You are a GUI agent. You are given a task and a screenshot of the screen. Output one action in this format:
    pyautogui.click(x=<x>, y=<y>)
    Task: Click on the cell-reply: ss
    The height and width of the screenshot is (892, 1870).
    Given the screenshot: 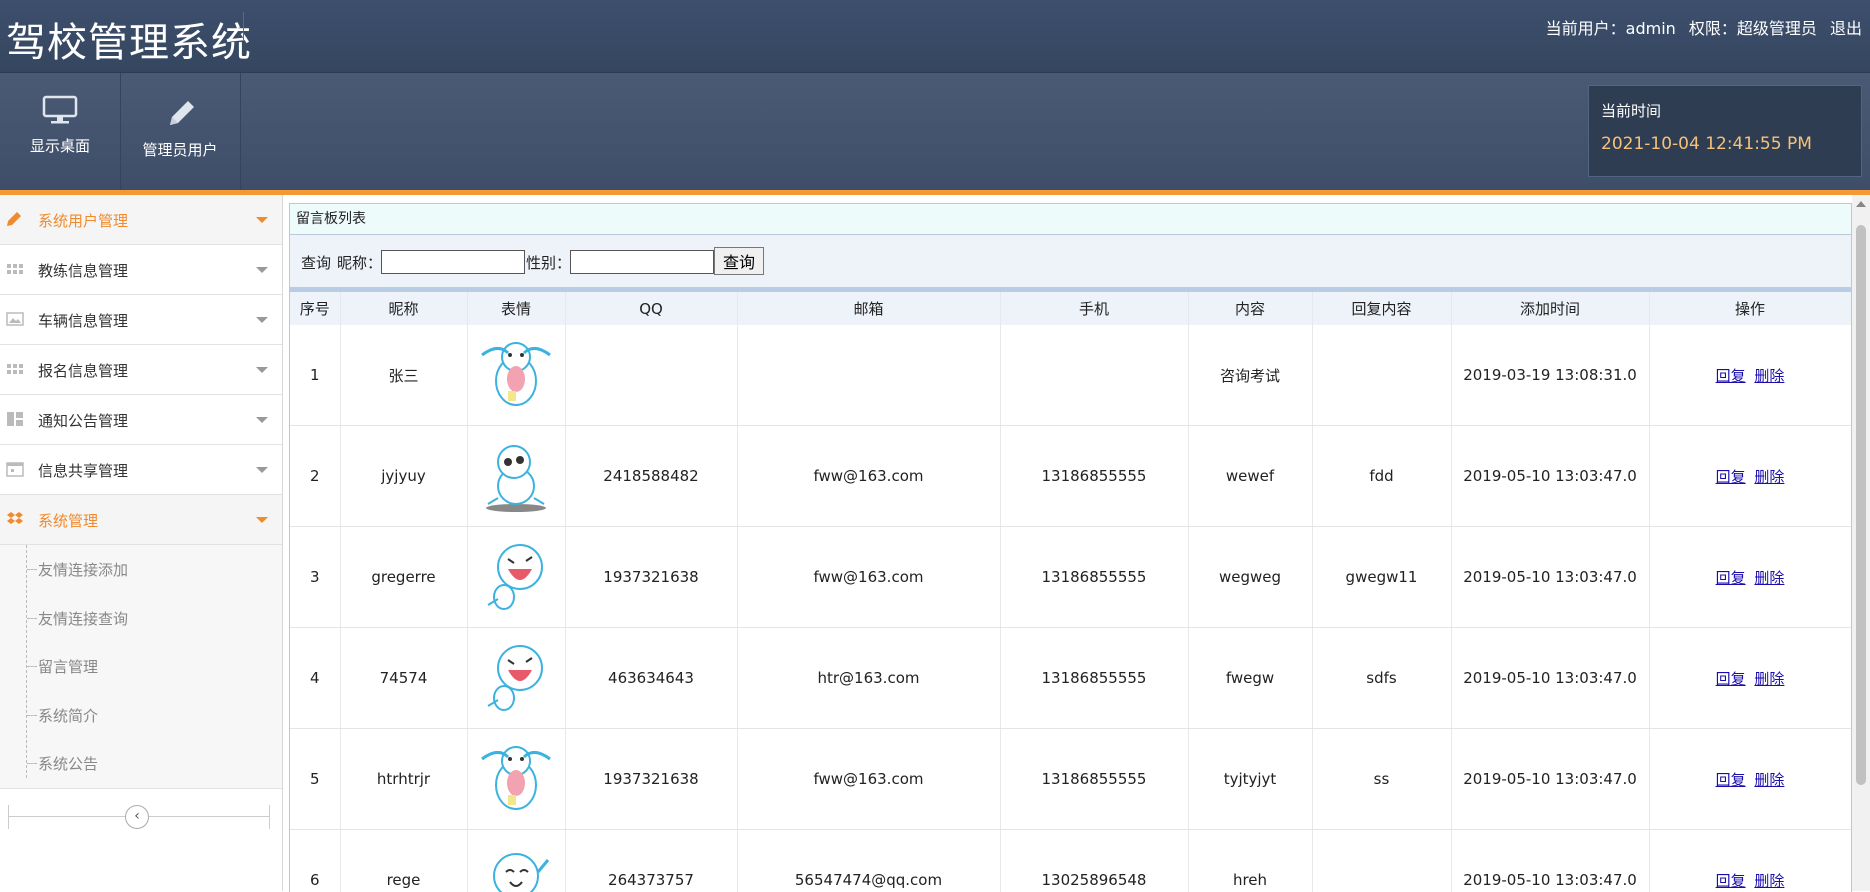 What is the action you would take?
    pyautogui.click(x=1381, y=779)
    